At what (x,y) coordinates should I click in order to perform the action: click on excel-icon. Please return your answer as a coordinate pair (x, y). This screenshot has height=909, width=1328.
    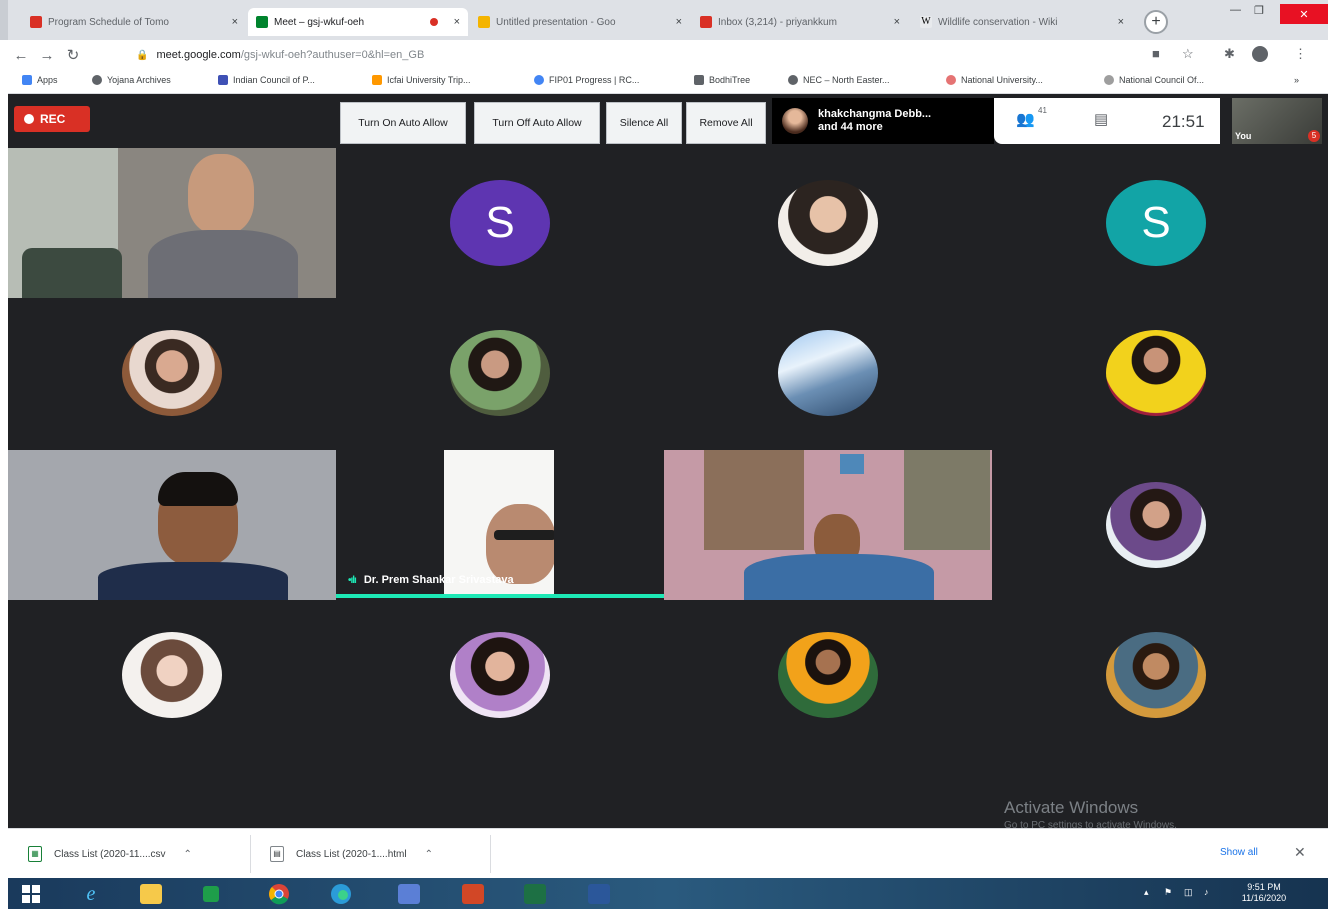
    Looking at the image, I should click on (535, 894).